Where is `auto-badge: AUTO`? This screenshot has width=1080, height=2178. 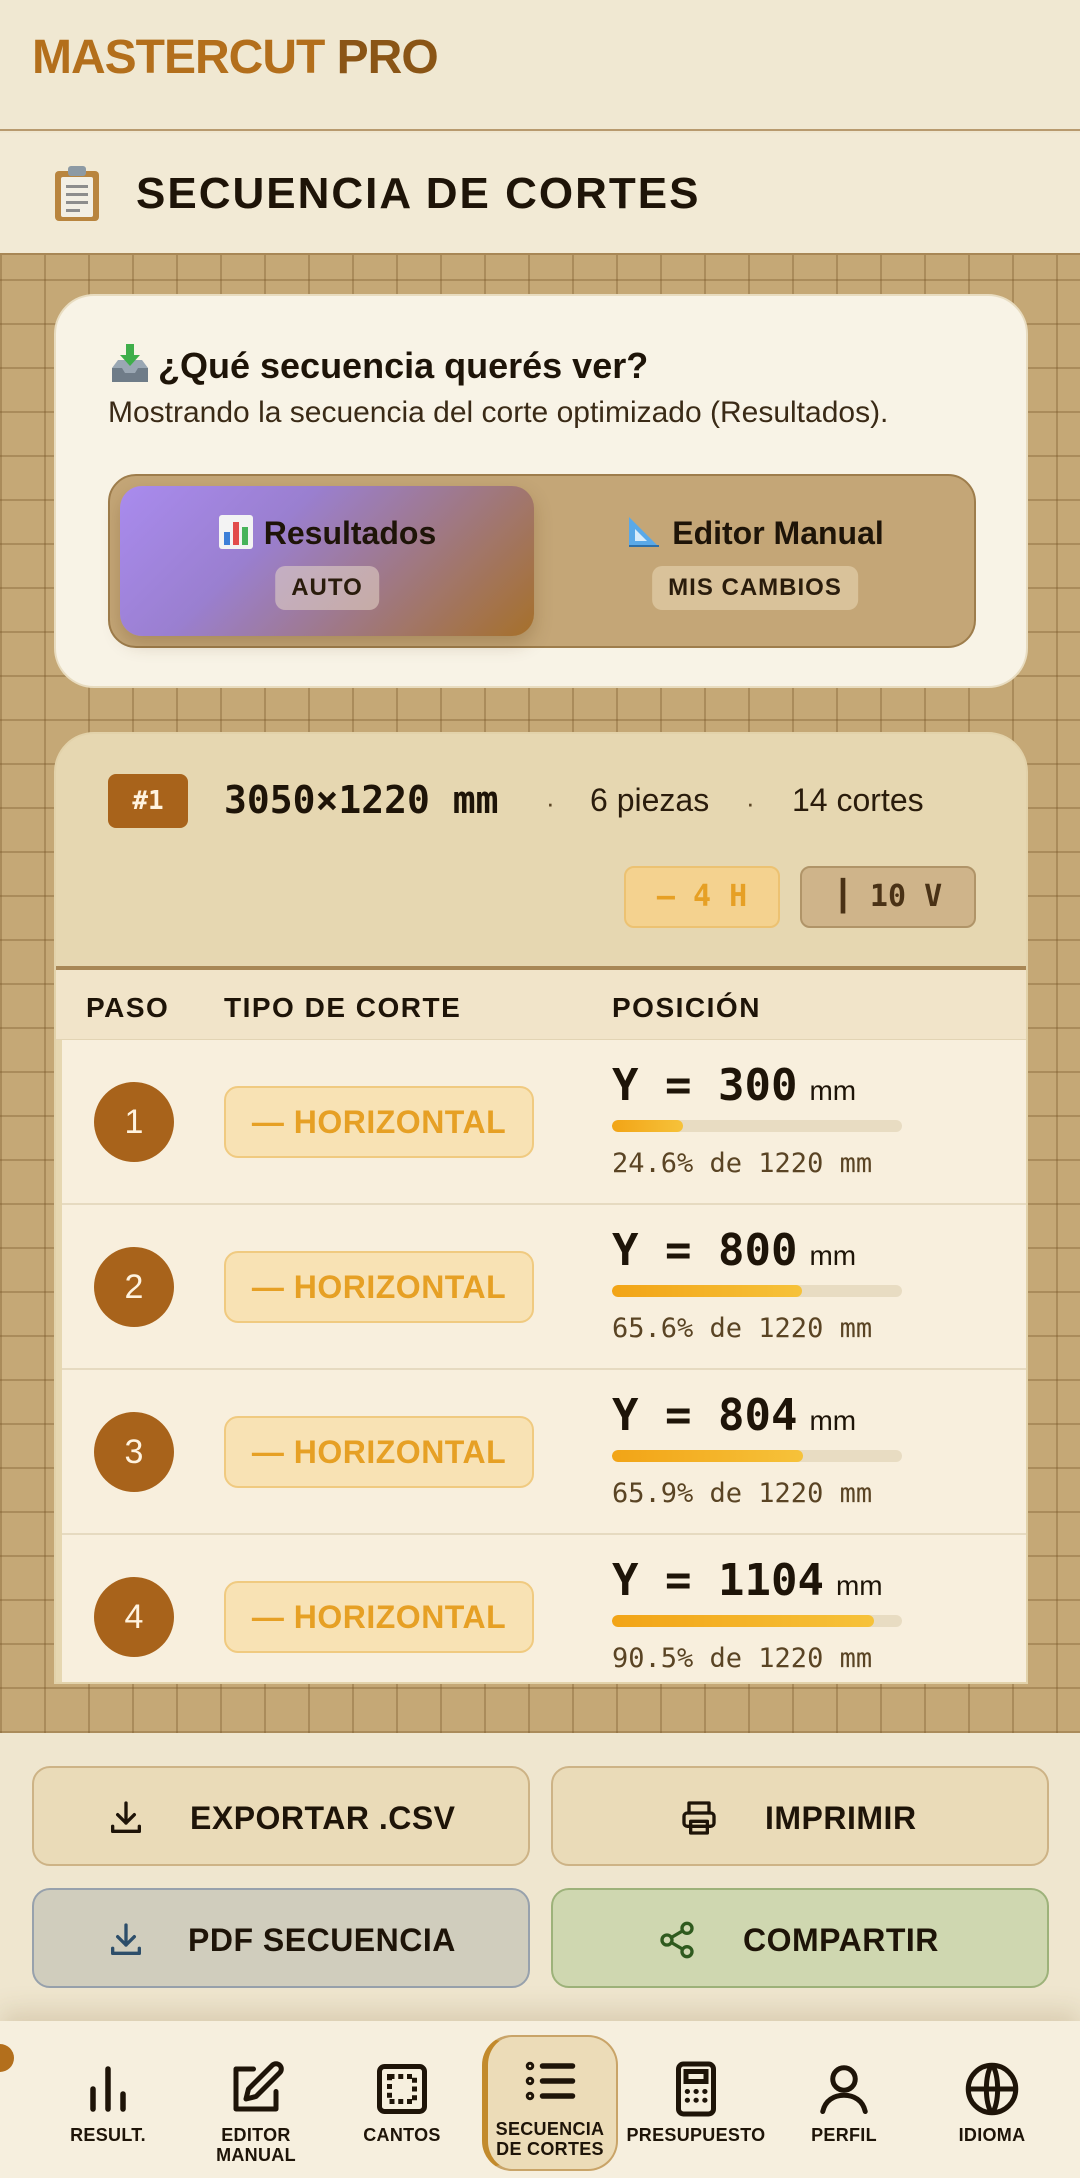
auto-badge: AUTO is located at coordinates (327, 588).